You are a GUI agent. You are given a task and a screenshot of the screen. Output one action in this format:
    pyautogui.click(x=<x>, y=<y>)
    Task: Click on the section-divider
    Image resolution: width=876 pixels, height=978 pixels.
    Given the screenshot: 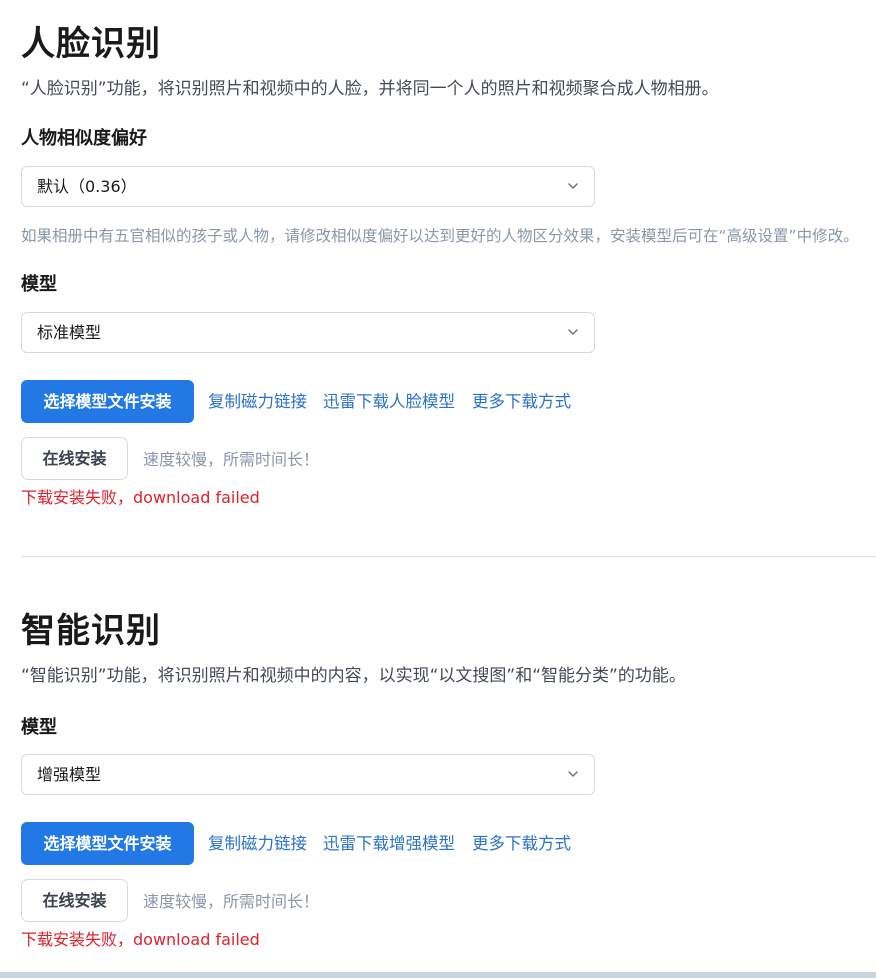 What is the action you would take?
    pyautogui.click(x=448, y=556)
    